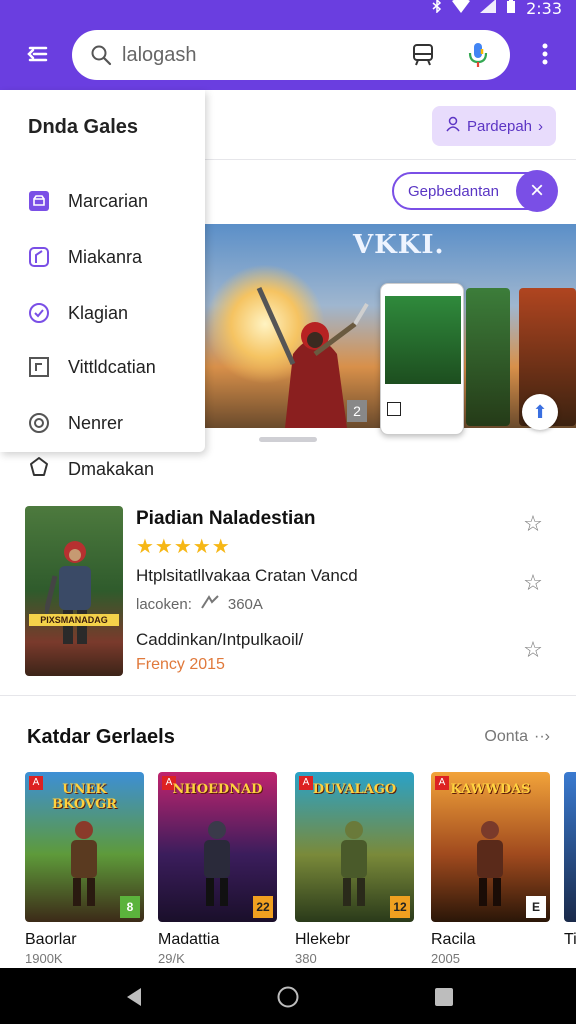 This screenshot has width=576, height=1024. I want to click on scroll-up-icon: ⬆, so click(540, 412).